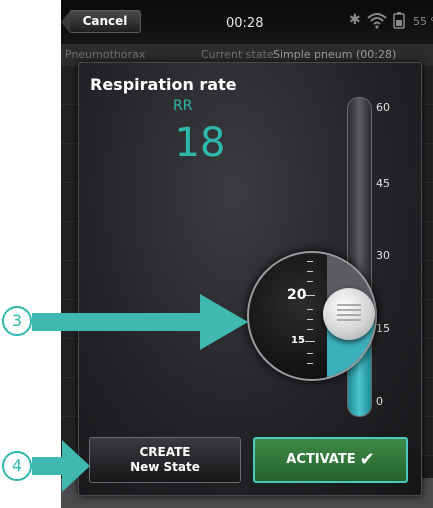  I want to click on knob-grip, so click(349, 314).